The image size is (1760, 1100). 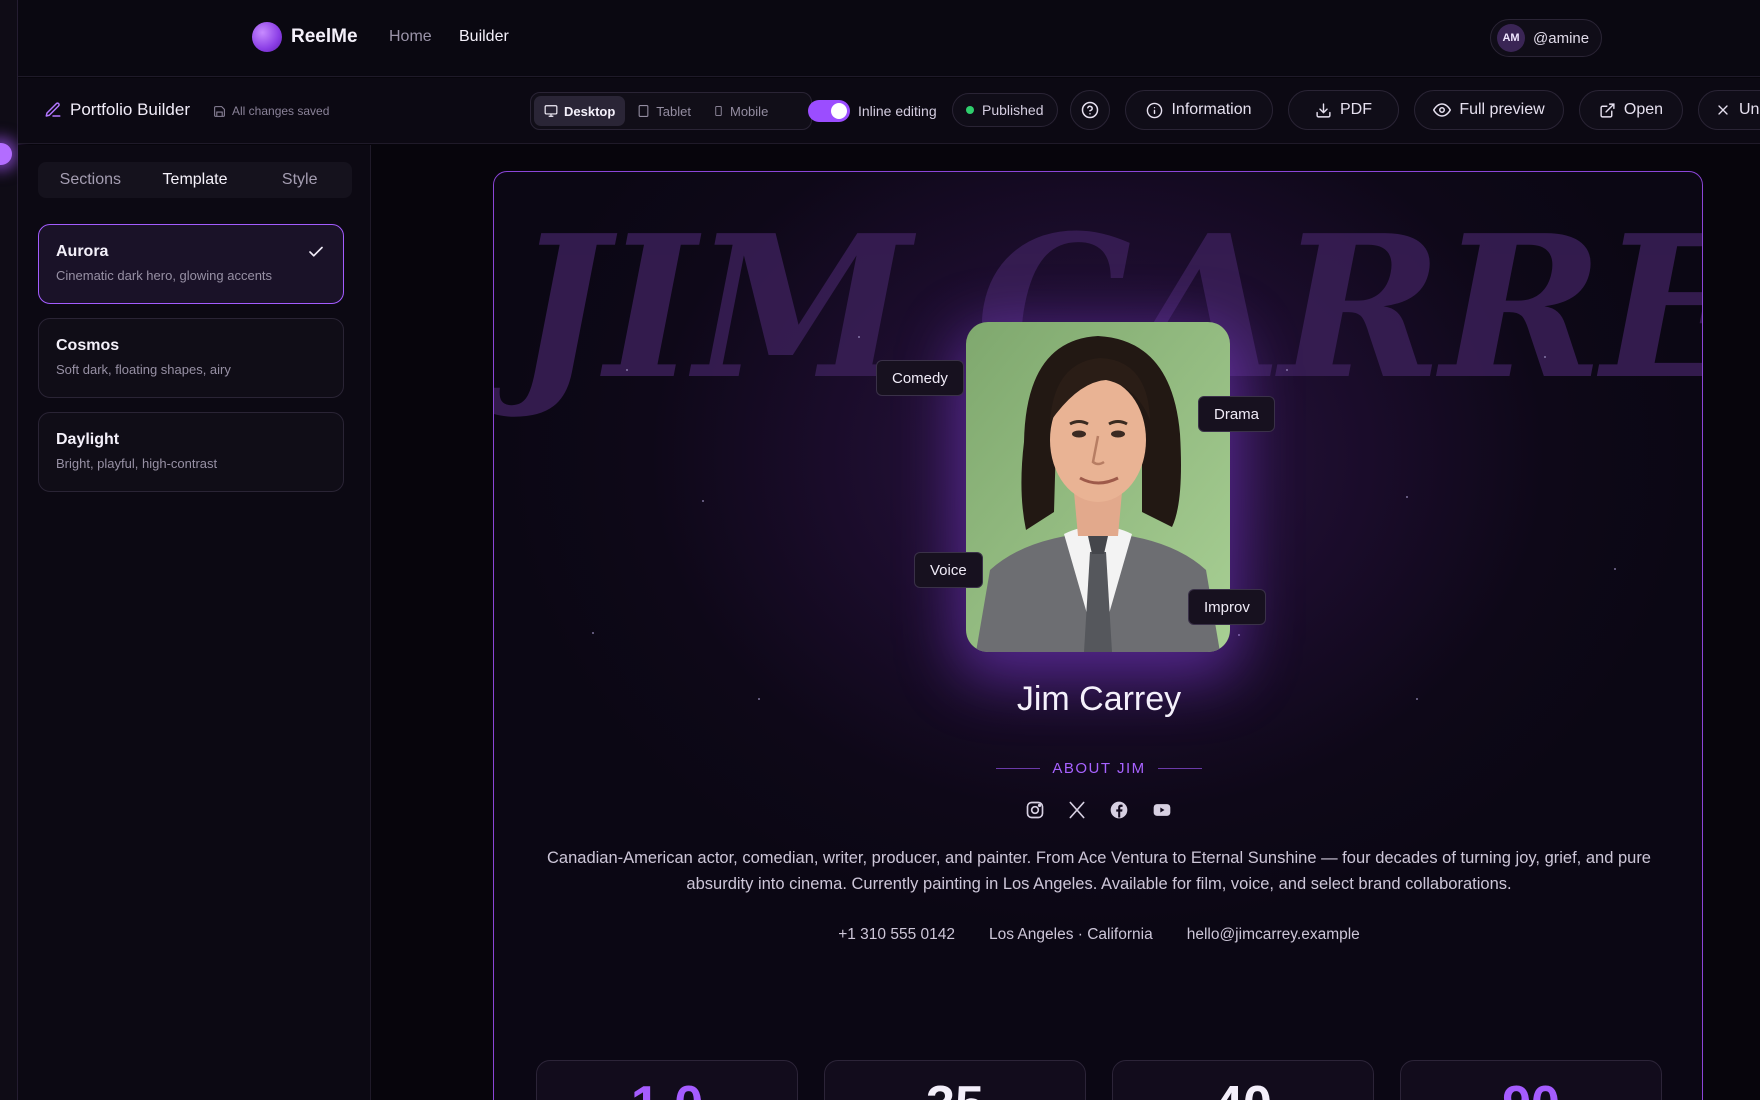 I want to click on builder-title: Portfolio Builder, so click(x=117, y=110).